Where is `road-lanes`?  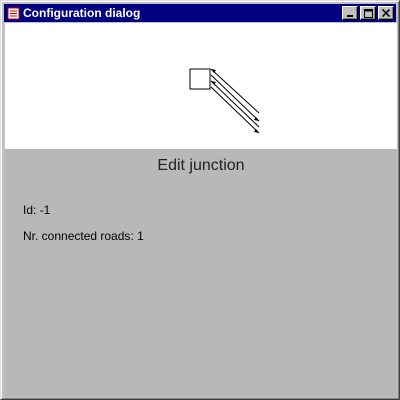 road-lanes is located at coordinates (235, 101).